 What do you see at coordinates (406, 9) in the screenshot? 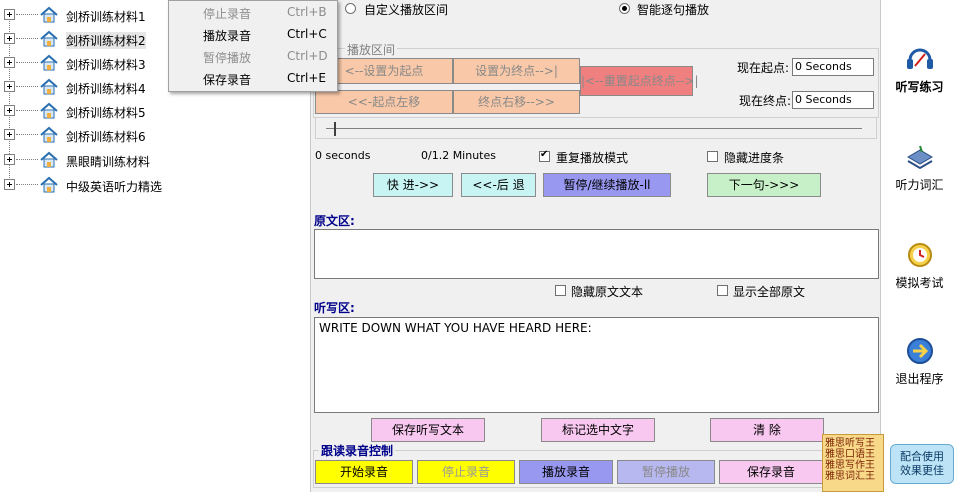
I see `custom-interval-label: 自定义播放区间` at bounding box center [406, 9].